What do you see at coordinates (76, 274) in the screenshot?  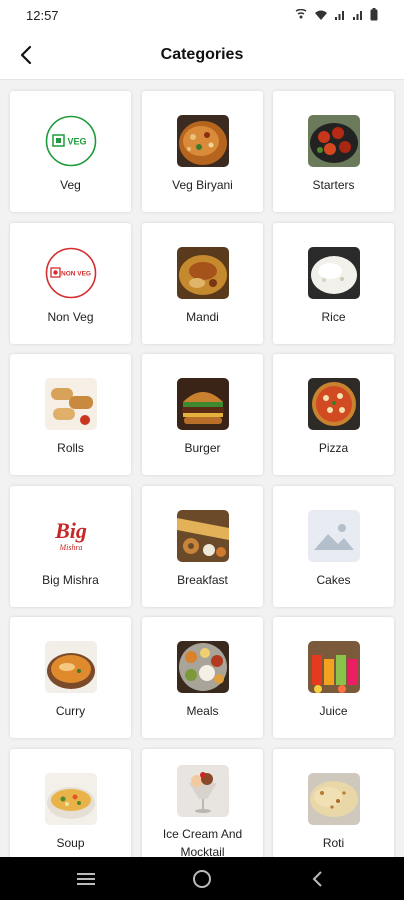 I see `non-veg-badge-text: NON VEG` at bounding box center [76, 274].